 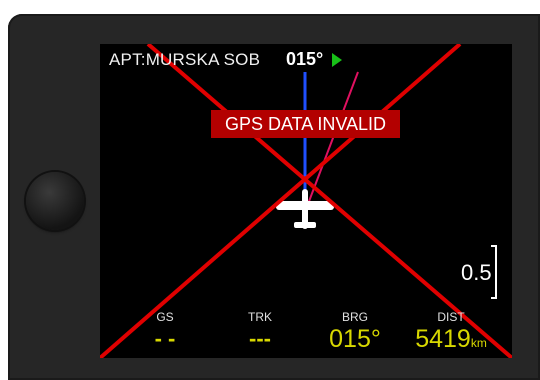 What do you see at coordinates (55, 201) in the screenshot?
I see `rotary-knob` at bounding box center [55, 201].